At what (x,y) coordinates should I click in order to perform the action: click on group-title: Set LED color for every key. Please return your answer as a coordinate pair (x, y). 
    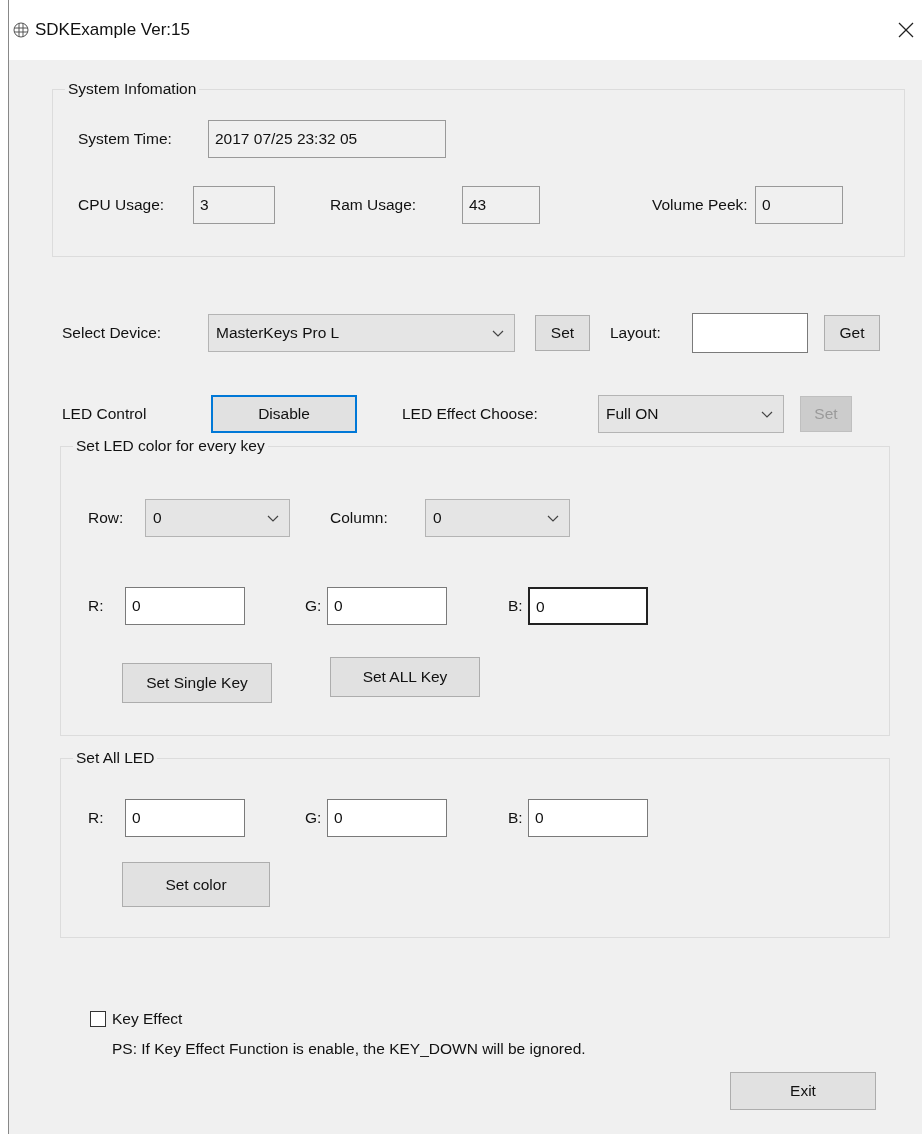
    Looking at the image, I should click on (170, 446).